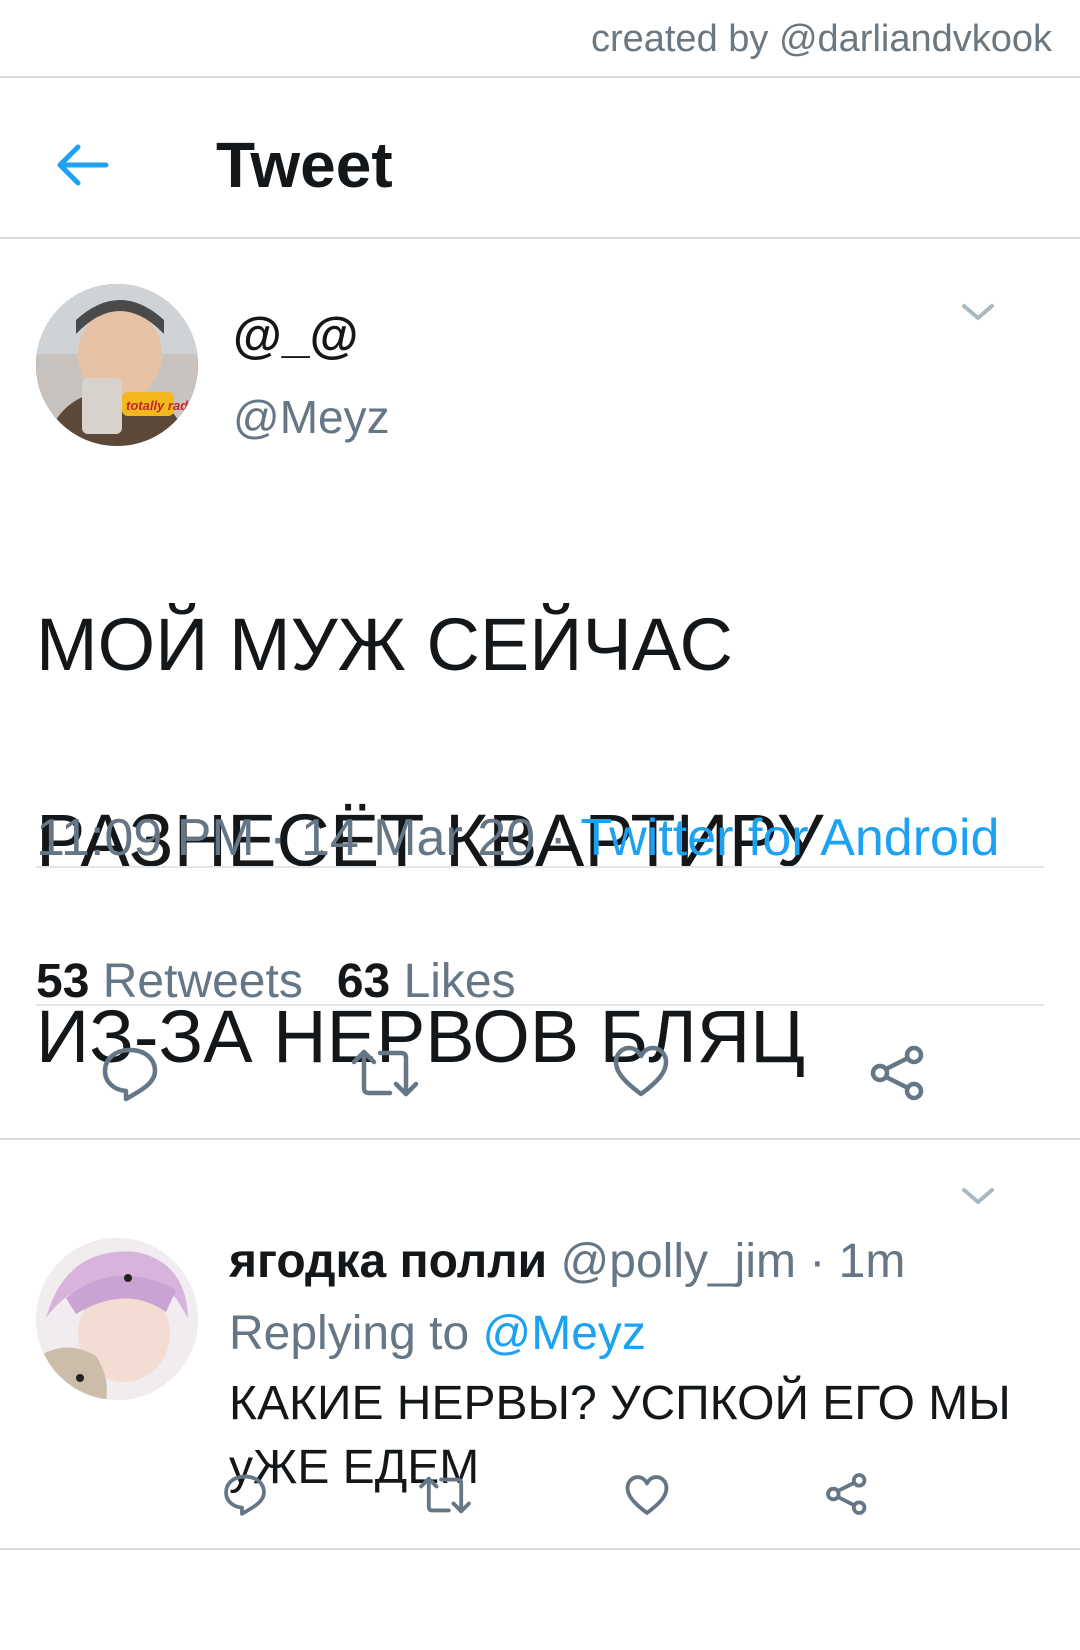 Image resolution: width=1080 pixels, height=1650 pixels. I want to click on page-title: Tweet, so click(304, 165).